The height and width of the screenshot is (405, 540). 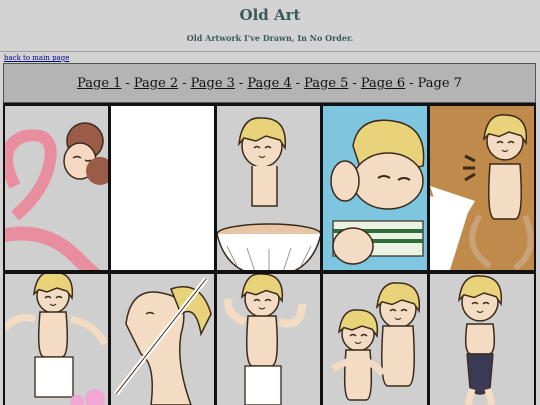 I want to click on header-divider, so click(x=270, y=51).